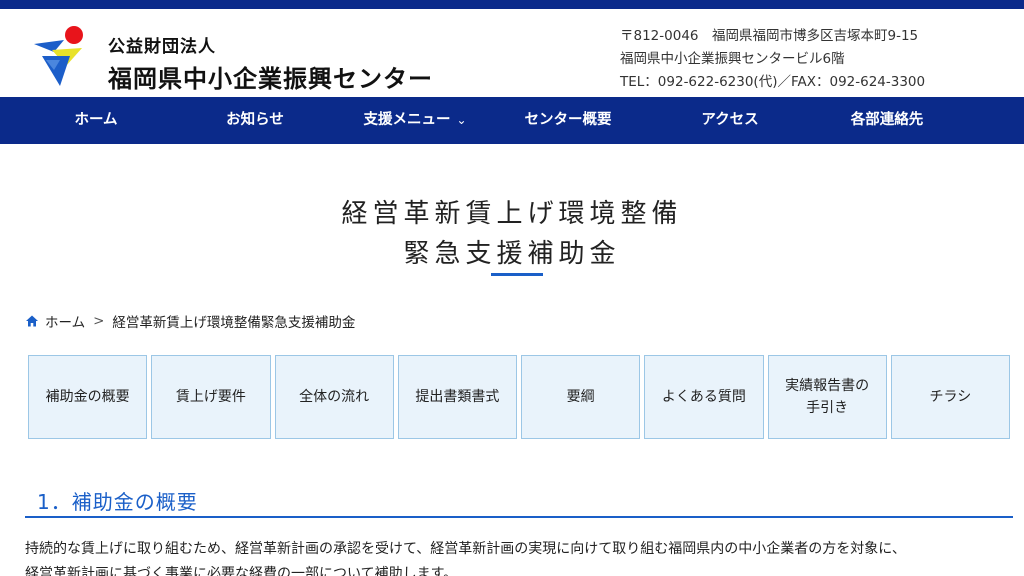 This screenshot has width=1024, height=576. I want to click on breadcrumb-current: 経営革新賃上げ環境整備緊急支援補助金, so click(234, 323).